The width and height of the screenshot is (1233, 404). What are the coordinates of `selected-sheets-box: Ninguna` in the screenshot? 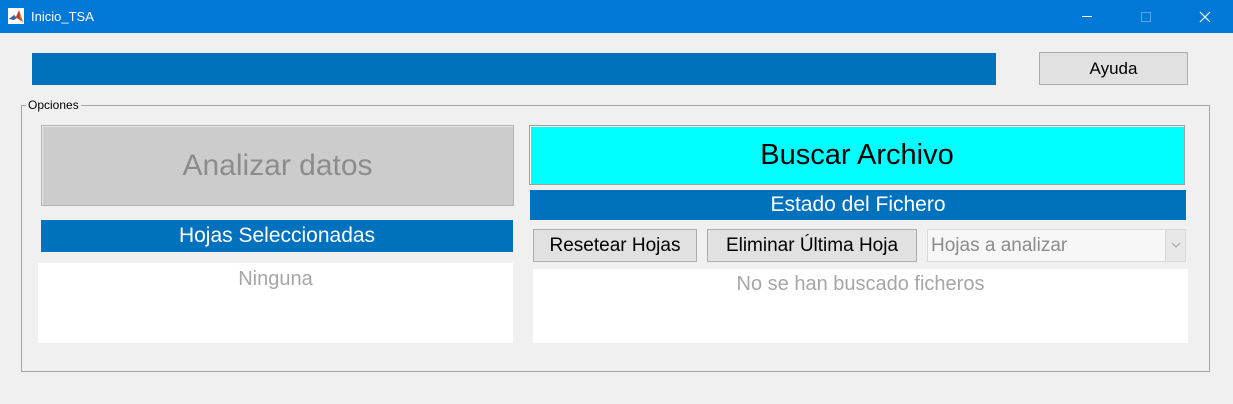 It's located at (275, 303).